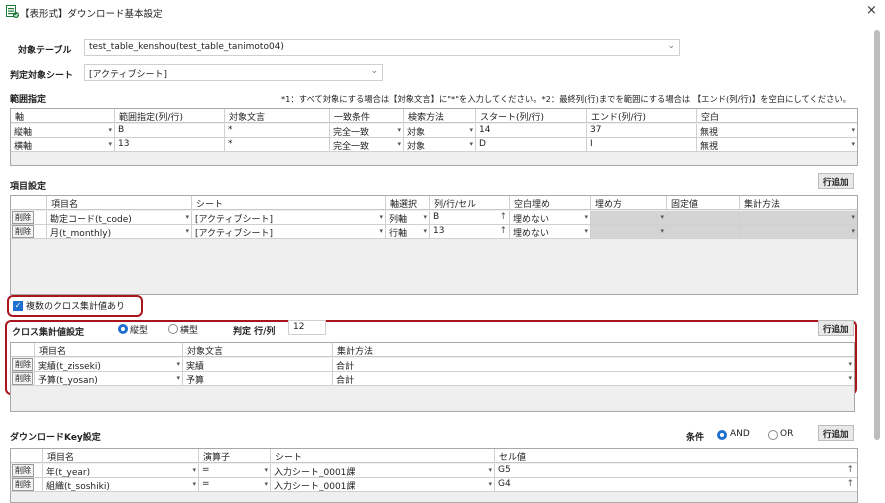 The height and width of the screenshot is (503, 885). What do you see at coordinates (18, 306) in the screenshot?
I see `multi-cross-checkbox: ✓` at bounding box center [18, 306].